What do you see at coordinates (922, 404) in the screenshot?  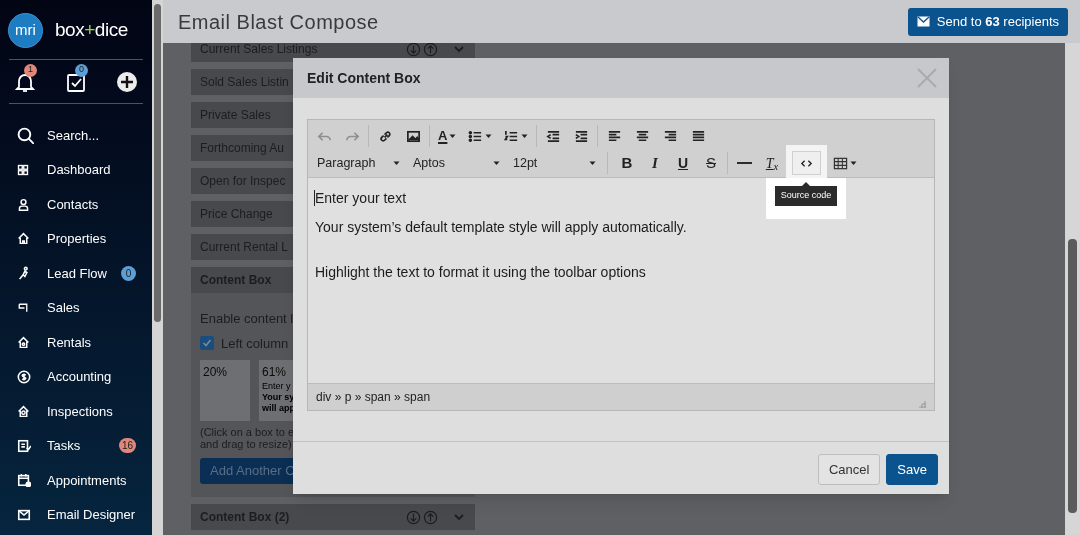 I see `resize-handle-icon` at bounding box center [922, 404].